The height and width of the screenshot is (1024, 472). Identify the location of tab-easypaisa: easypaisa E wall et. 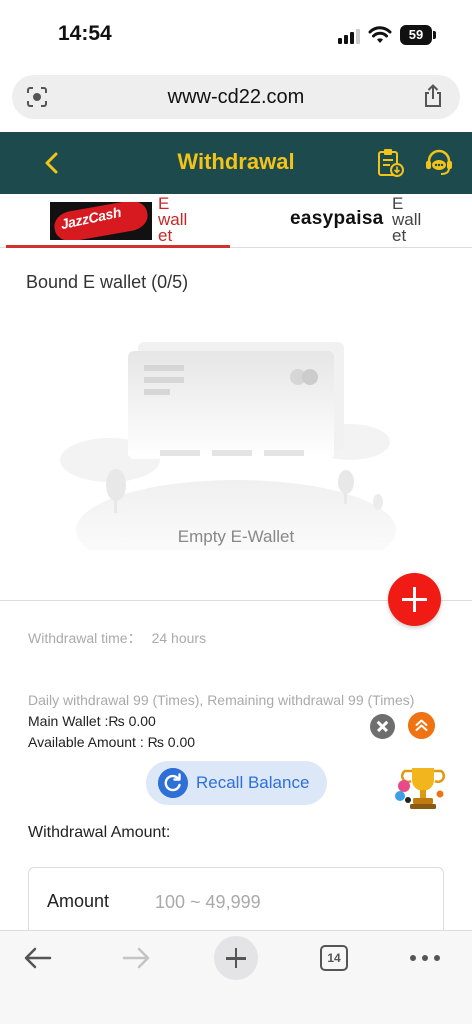
(354, 221).